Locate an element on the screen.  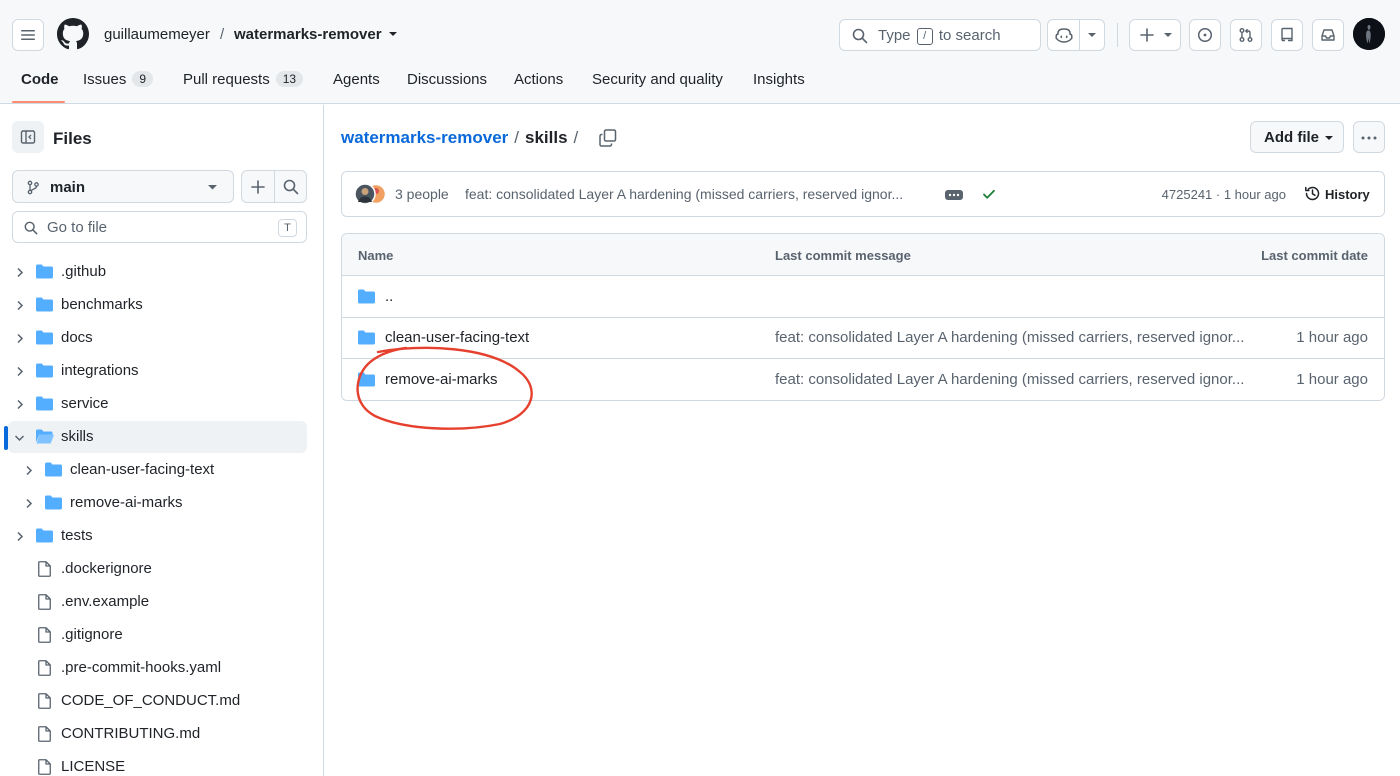
expand-commit-message-button is located at coordinates (954, 195).